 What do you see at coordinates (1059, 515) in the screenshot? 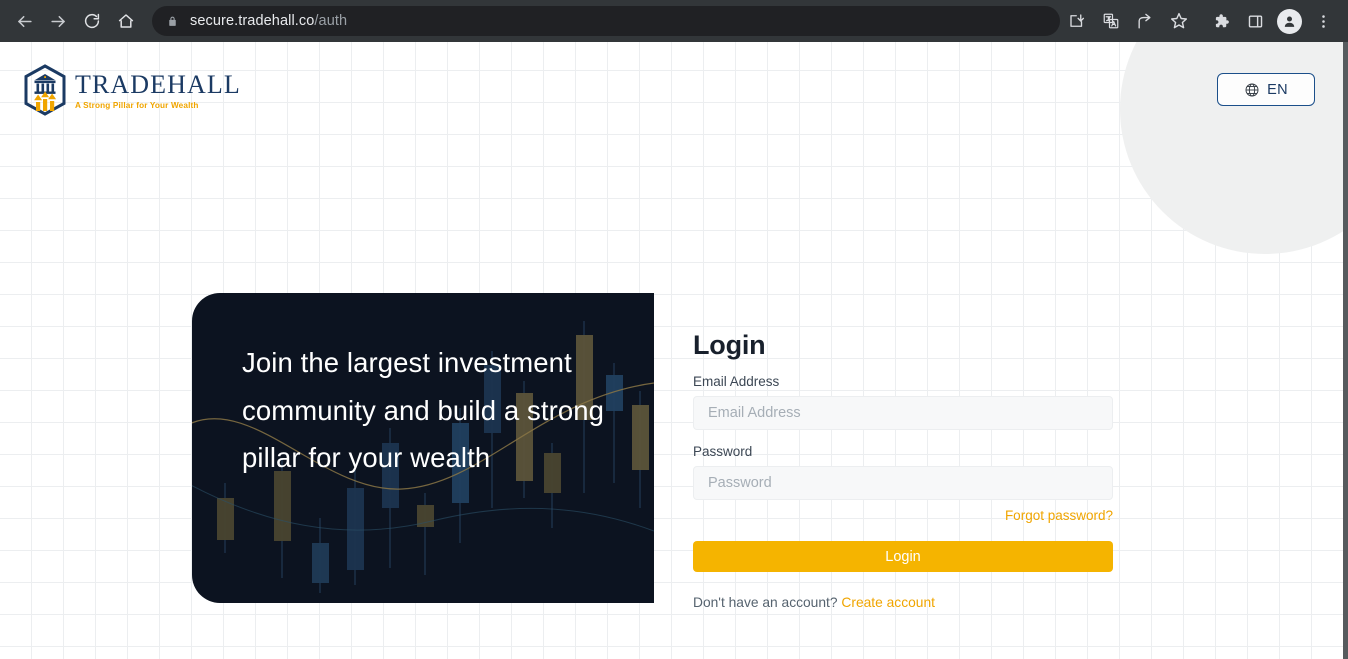
I see `forgot-password-link: Forgot password?` at bounding box center [1059, 515].